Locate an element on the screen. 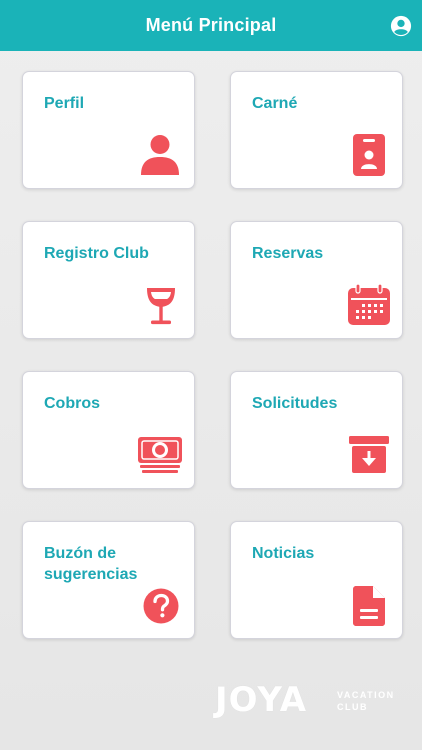 The image size is (422, 750). menu-card-reservas: Reservas is located at coordinates (316, 280).